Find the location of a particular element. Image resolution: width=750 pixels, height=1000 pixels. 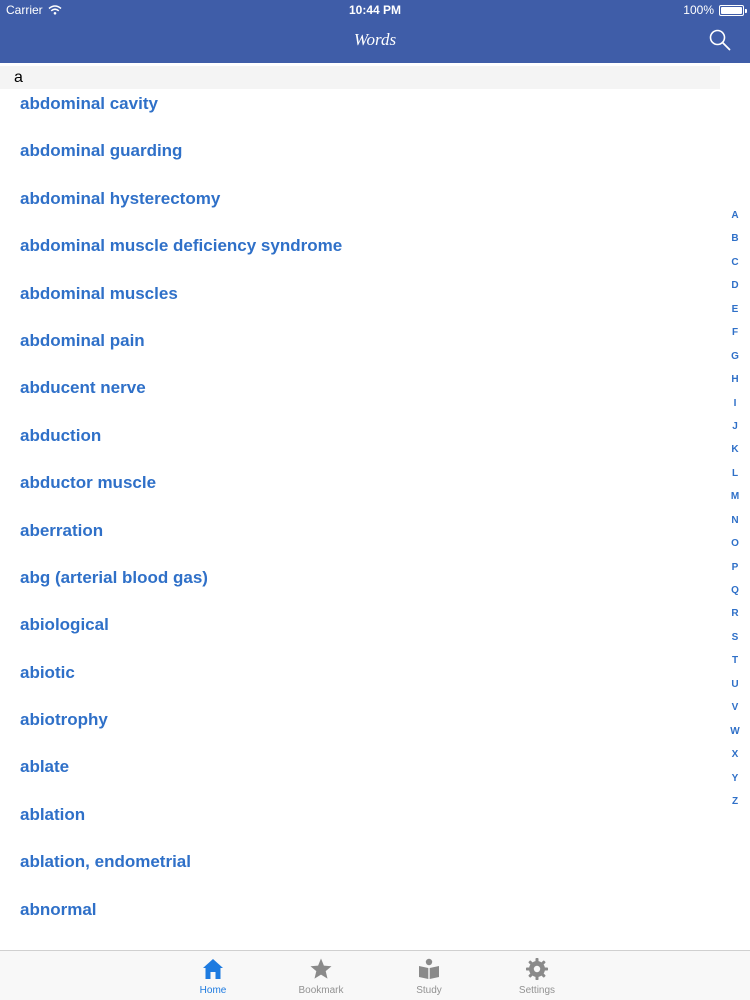

gear-icon is located at coordinates (537, 969).